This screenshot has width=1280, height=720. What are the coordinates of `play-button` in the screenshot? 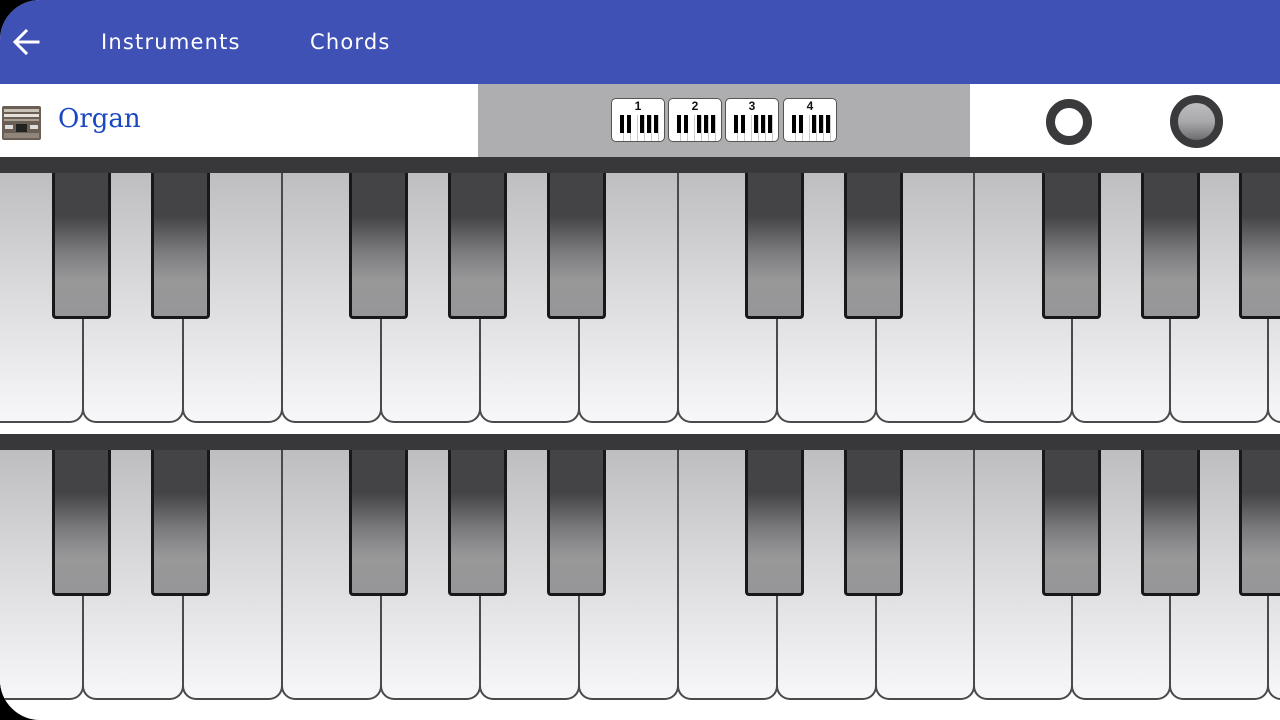 It's located at (1196, 121).